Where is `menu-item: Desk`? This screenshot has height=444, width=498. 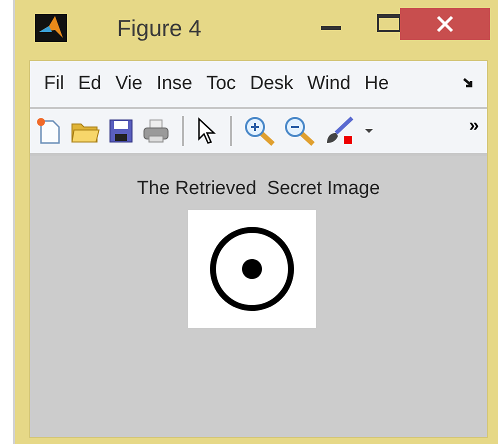
menu-item: Desk is located at coordinates (272, 84).